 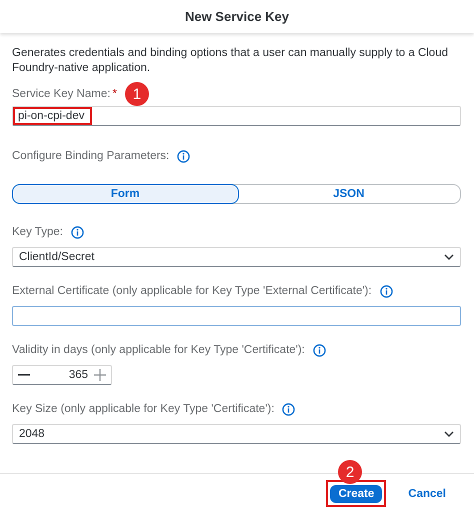 What do you see at coordinates (62, 375) in the screenshot?
I see `step-input: 365` at bounding box center [62, 375].